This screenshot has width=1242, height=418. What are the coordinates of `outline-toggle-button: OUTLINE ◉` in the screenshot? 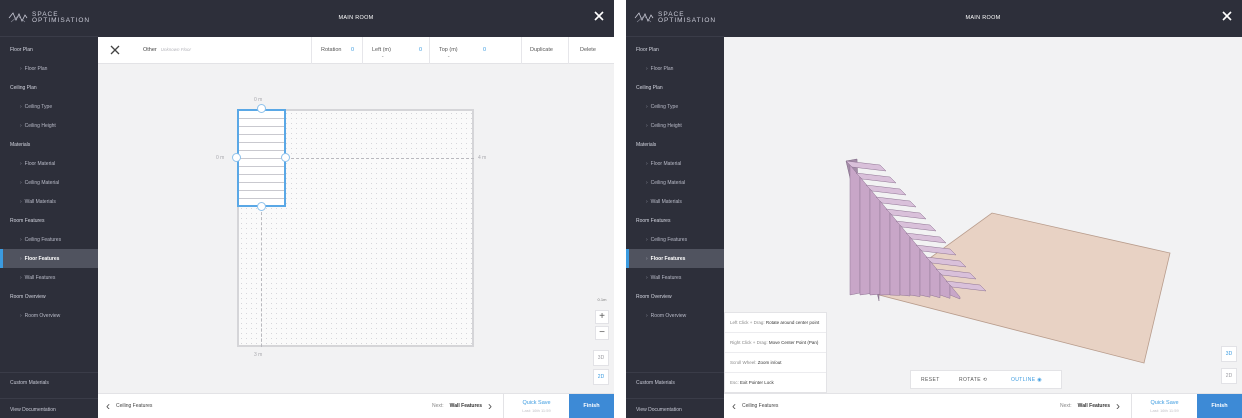 It's located at (1026, 380).